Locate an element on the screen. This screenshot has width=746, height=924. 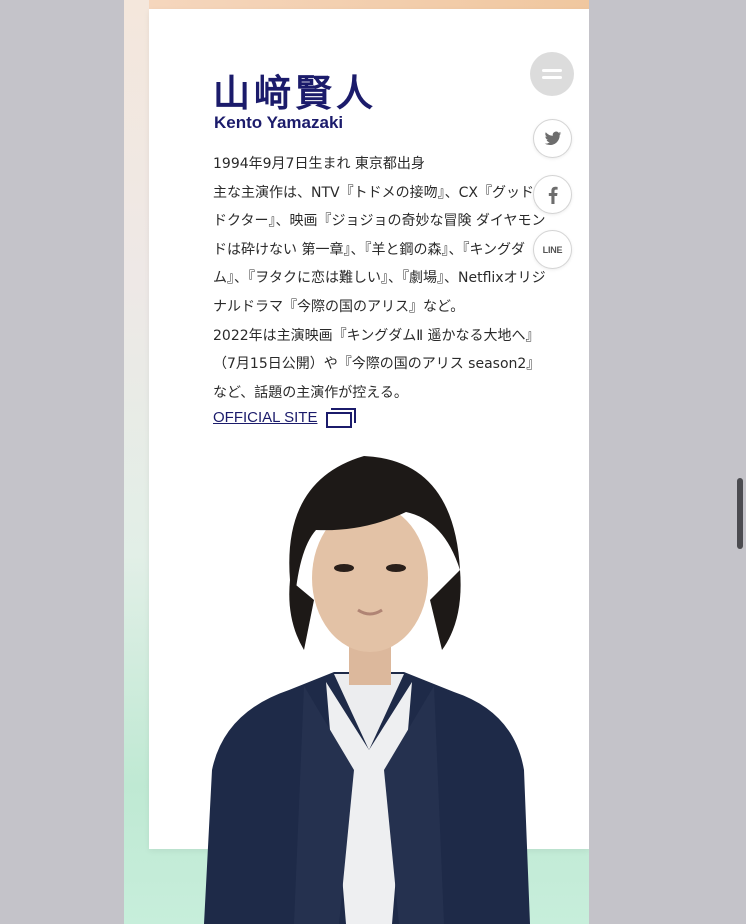
line-label: LINE is located at coordinates (552, 249).